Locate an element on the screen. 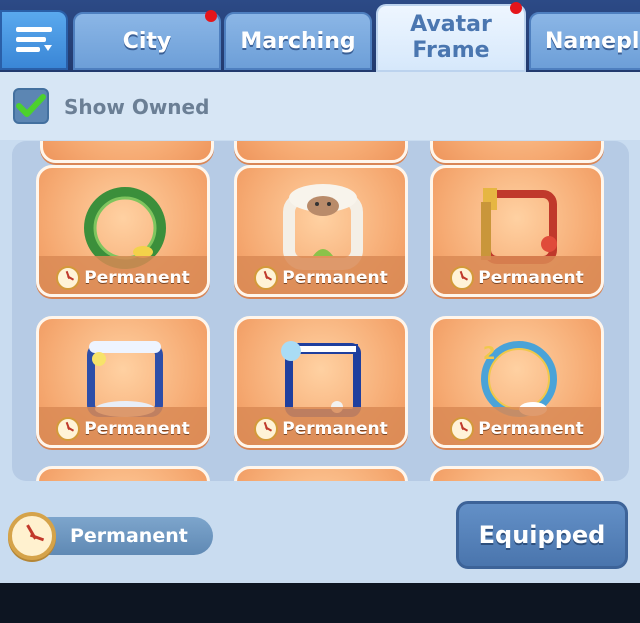  tab-avatar-frame: Avatar Frame is located at coordinates (451, 37).